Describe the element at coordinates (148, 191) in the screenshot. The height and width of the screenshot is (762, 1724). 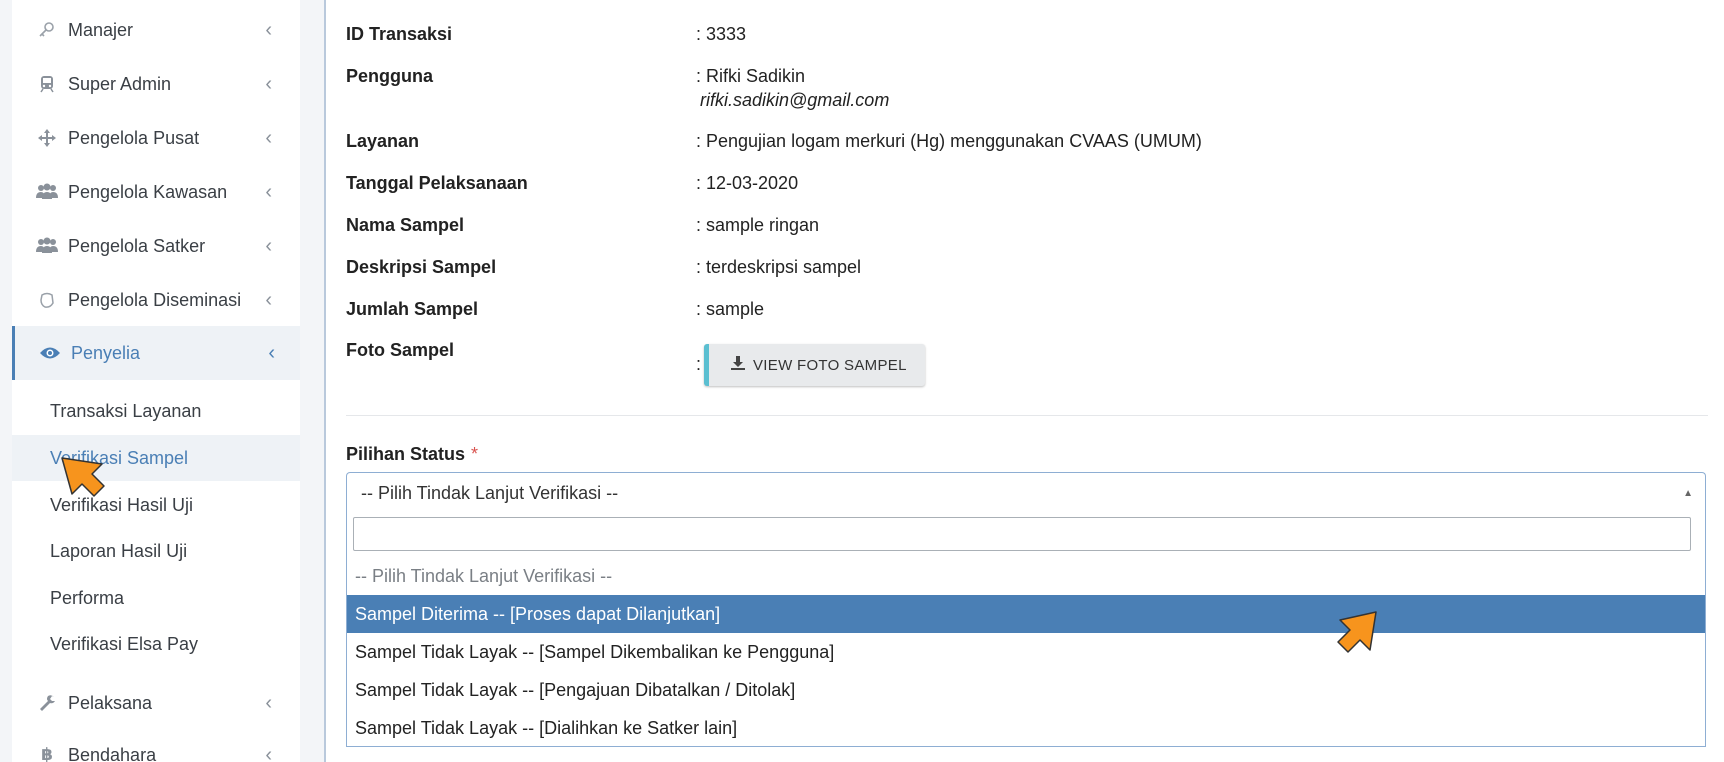
I see `sidebar-item-label: Pengelola Kawasan` at that location.